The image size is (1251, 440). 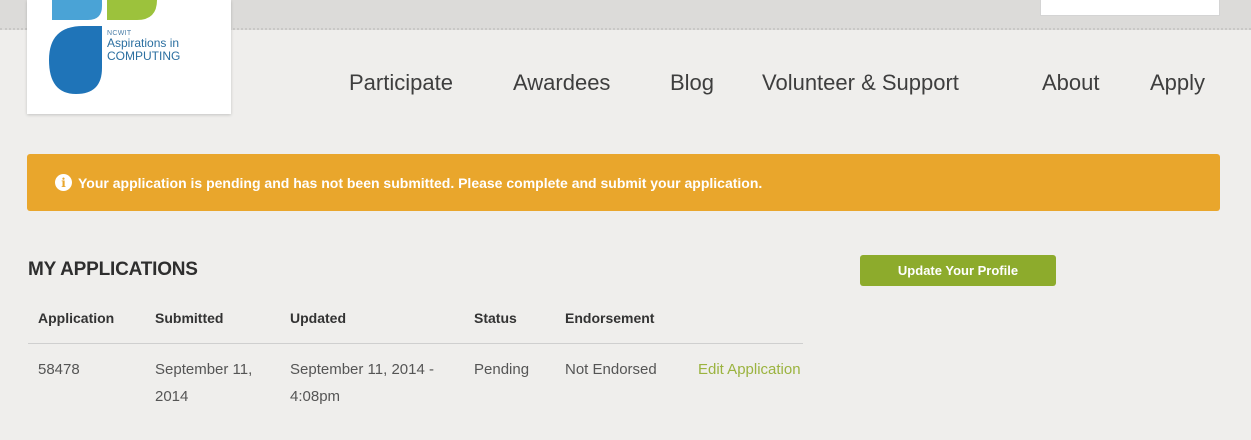 I want to click on cell-endorsement: Not Endorsed, so click(x=611, y=369).